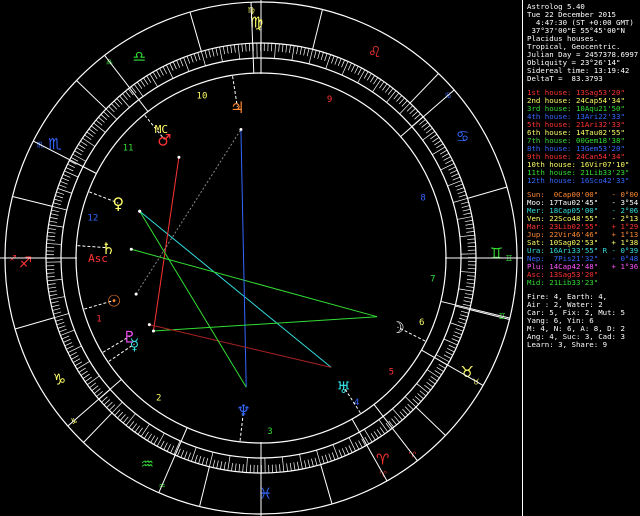 This screenshot has width=640, height=516. What do you see at coordinates (583, 259) in the screenshot?
I see `planet-position-line: Nep: 7Pis21'32" - 0°48'` at bounding box center [583, 259].